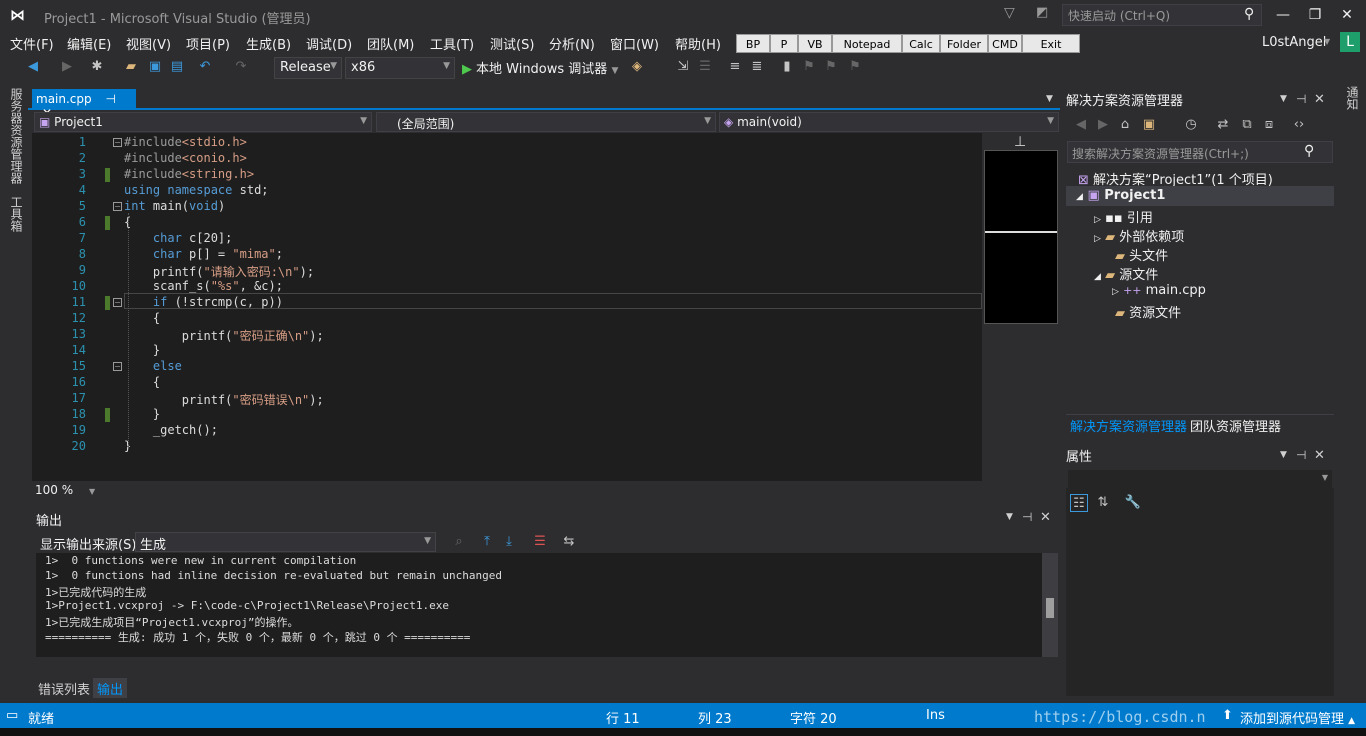 This screenshot has height=736, width=1366. I want to click on code-line: {, so click(142, 382).